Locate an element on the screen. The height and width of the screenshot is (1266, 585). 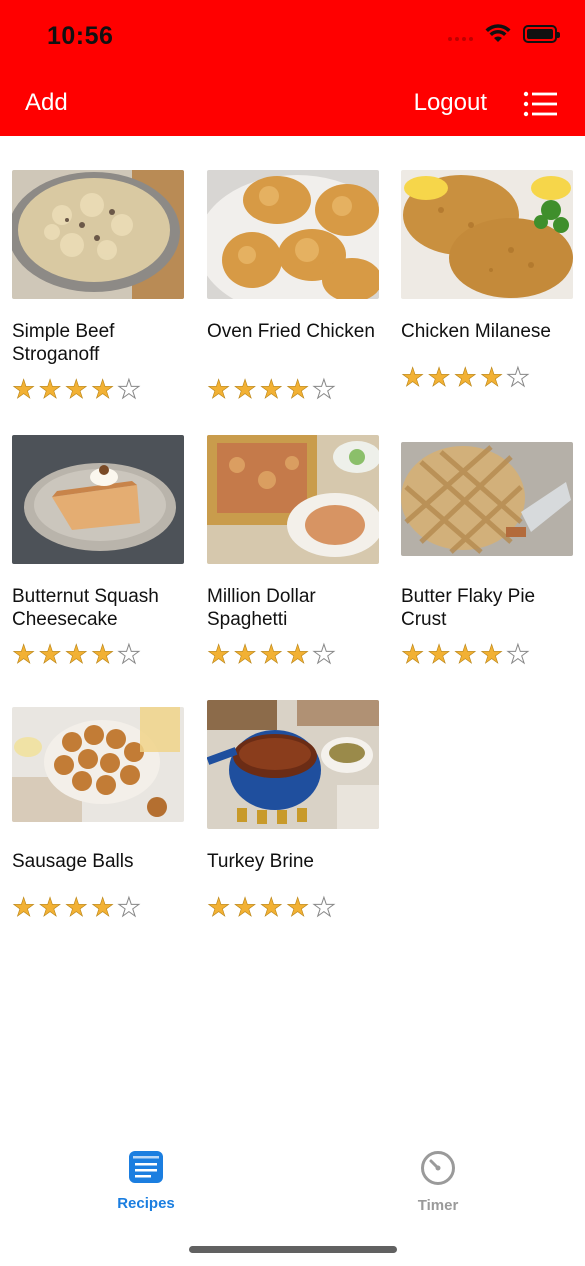
recipe-card: Butter Flaky Pie Crust ★ ★ ★ ★ ★ is located at coordinates (488, 551).